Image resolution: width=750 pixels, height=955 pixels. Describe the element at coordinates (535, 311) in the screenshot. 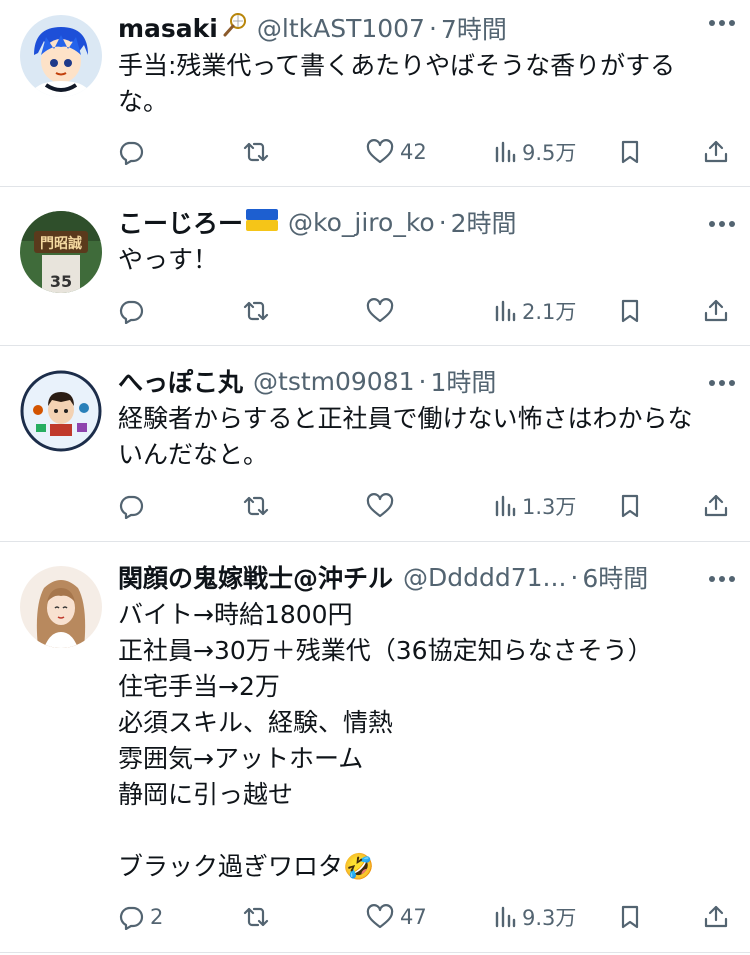

I see `views-button: 2.1万` at that location.